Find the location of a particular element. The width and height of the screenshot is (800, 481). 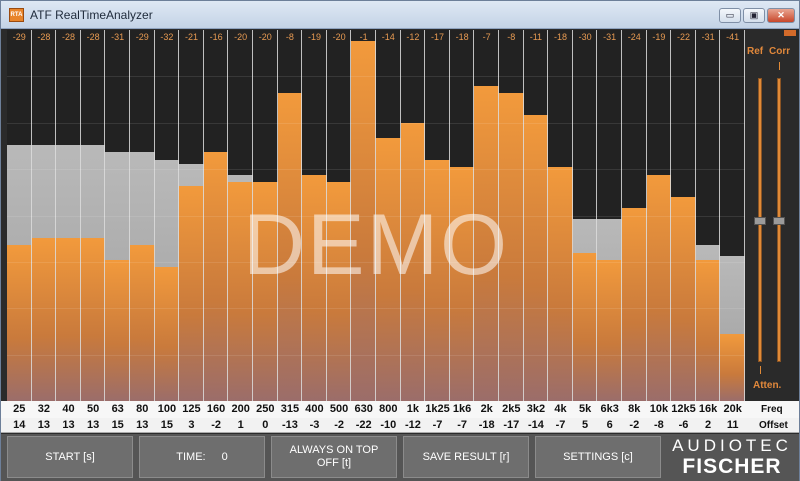

ref-slider-track is located at coordinates (760, 220).